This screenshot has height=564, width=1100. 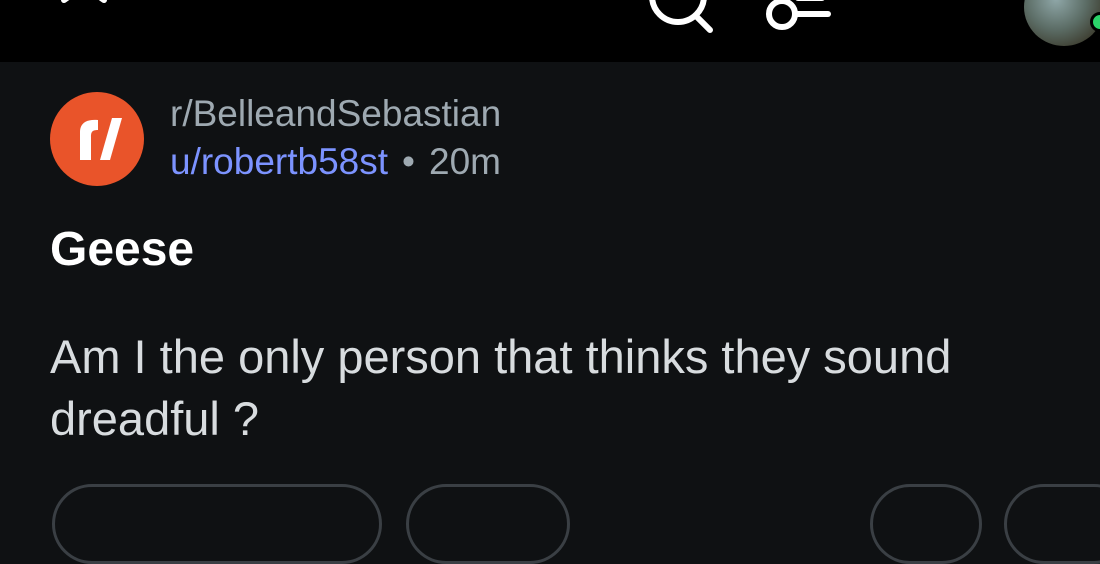 What do you see at coordinates (217, 524) in the screenshot?
I see `vote-button-group` at bounding box center [217, 524].